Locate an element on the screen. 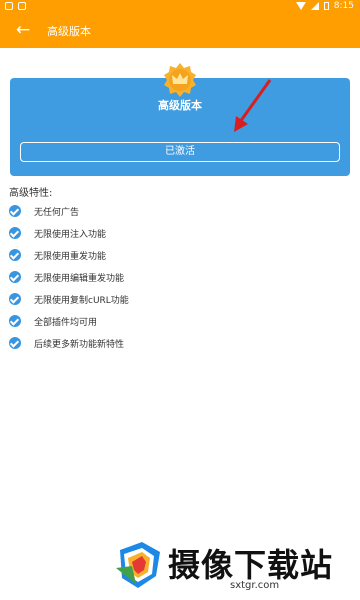 This screenshot has height=600, width=360. app-notification-icon is located at coordinates (22, 6).